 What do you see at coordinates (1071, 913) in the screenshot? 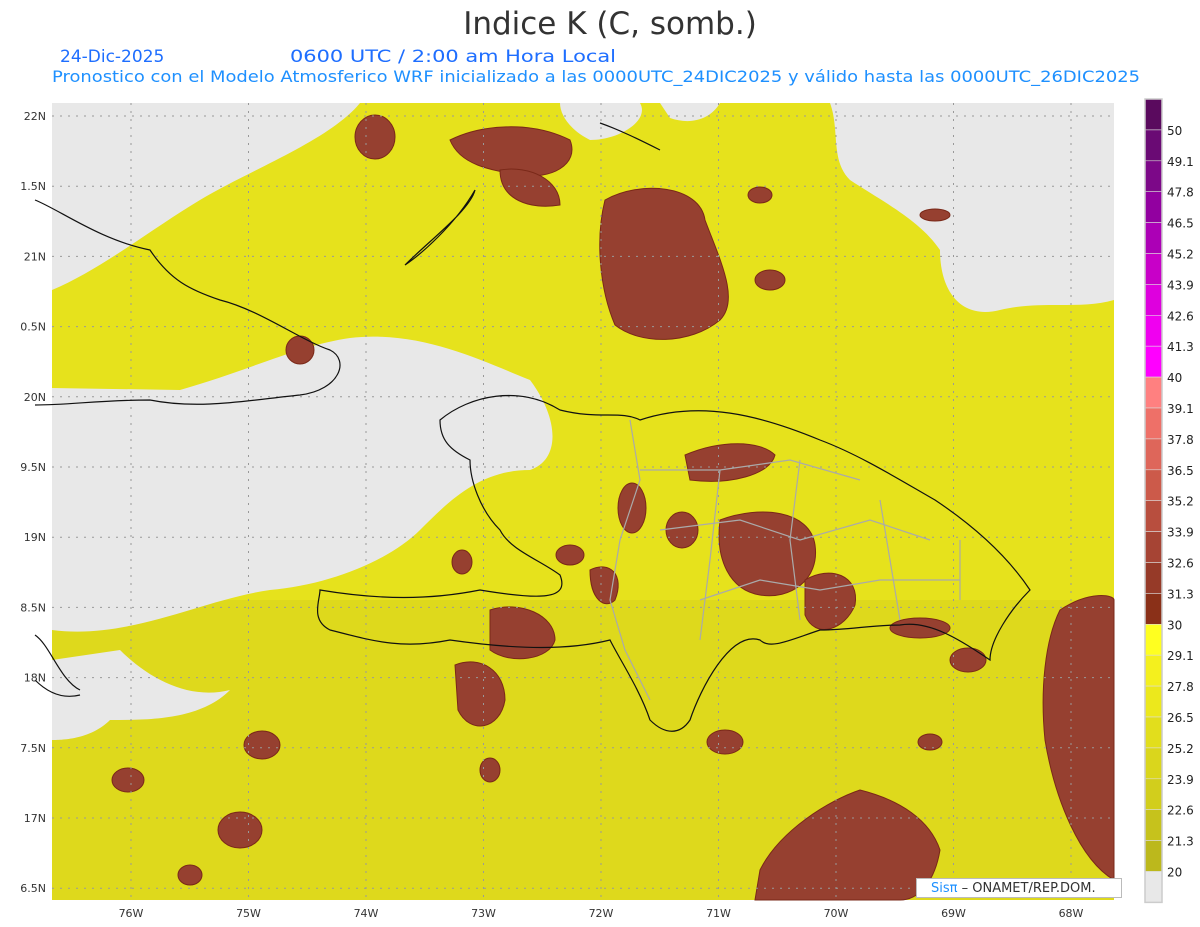
I see `lon-label: 68W` at bounding box center [1071, 913].